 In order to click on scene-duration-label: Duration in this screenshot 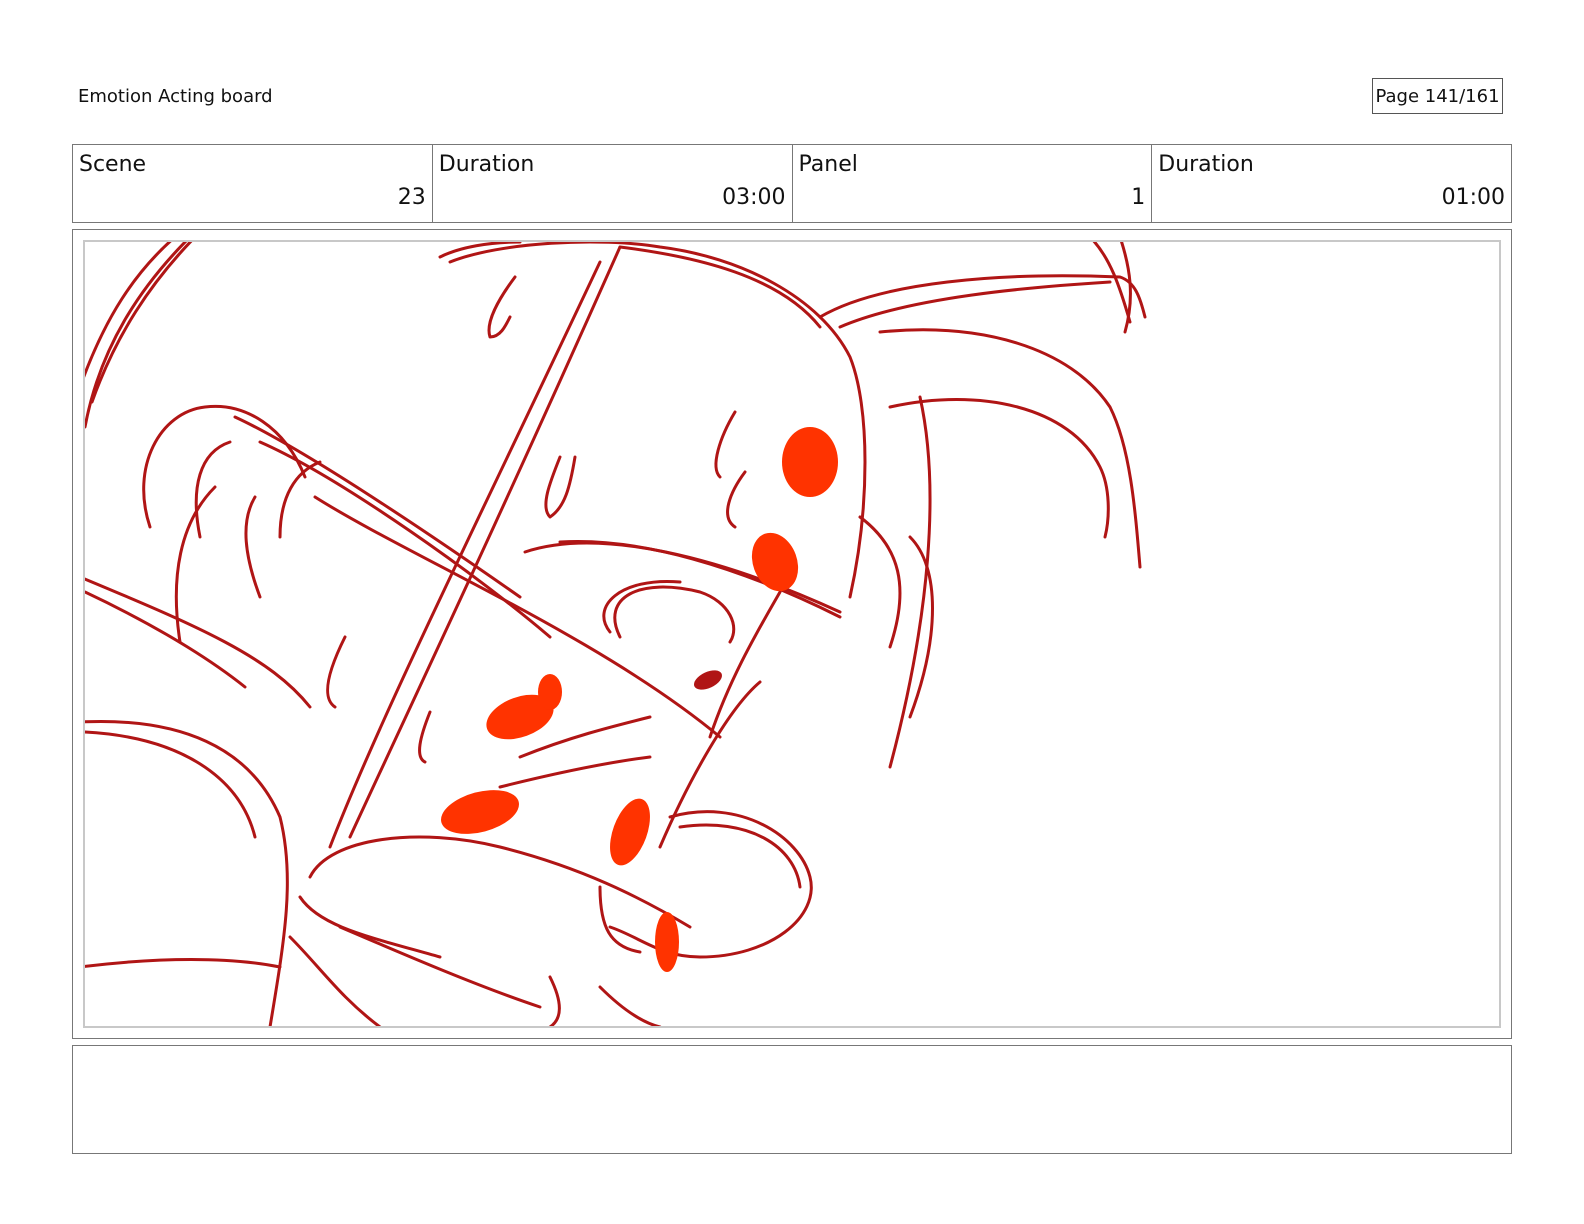, I will do `click(486, 164)`.